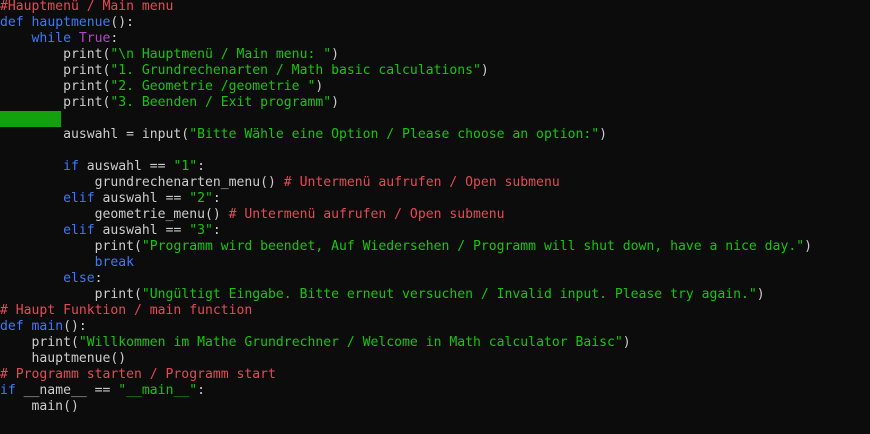 This screenshot has width=870, height=434. Describe the element at coordinates (435, 23) in the screenshot. I see `code-line: def hauptmenue():` at that location.